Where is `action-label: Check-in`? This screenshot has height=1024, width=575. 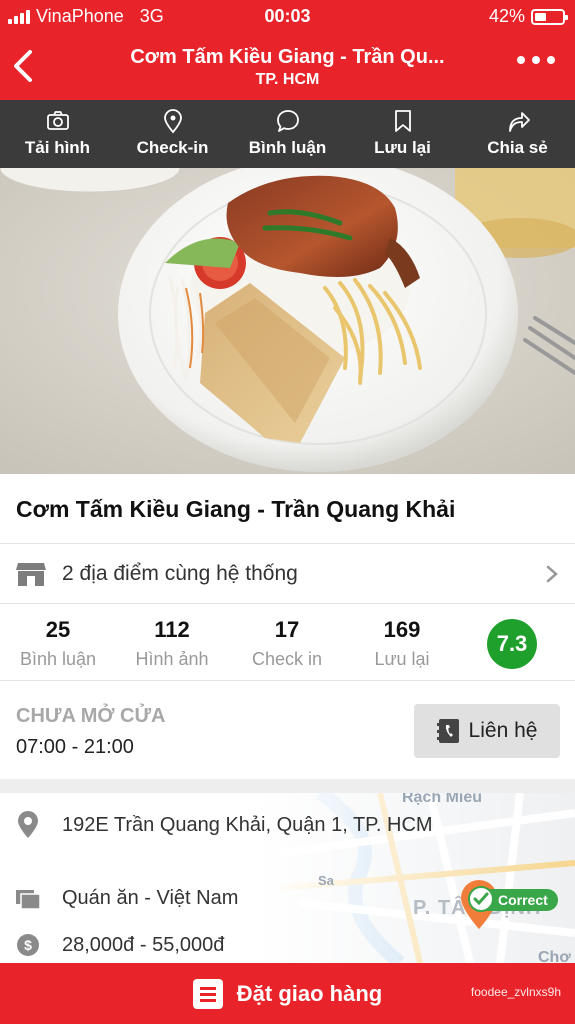
action-label: Check-in is located at coordinates (172, 147).